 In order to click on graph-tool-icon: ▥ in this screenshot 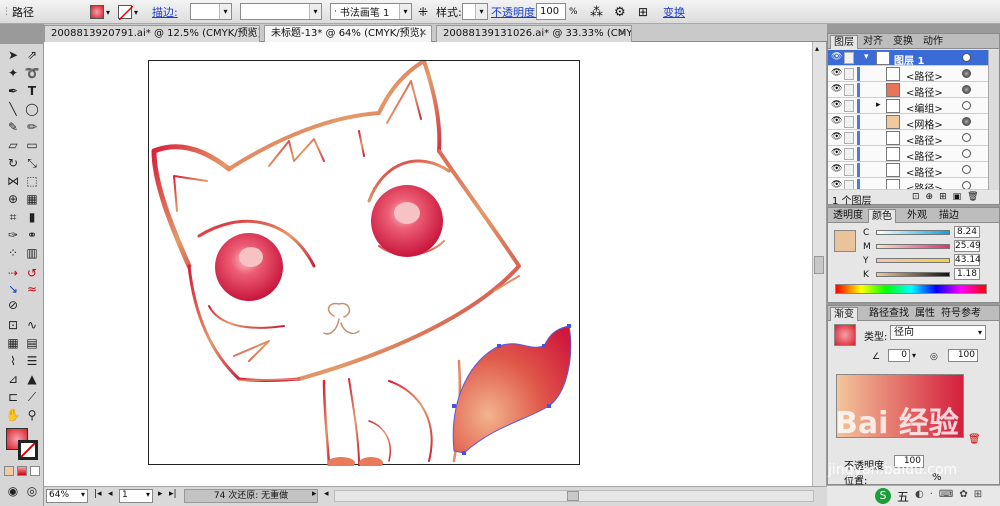, I will do `click(32, 253)`.